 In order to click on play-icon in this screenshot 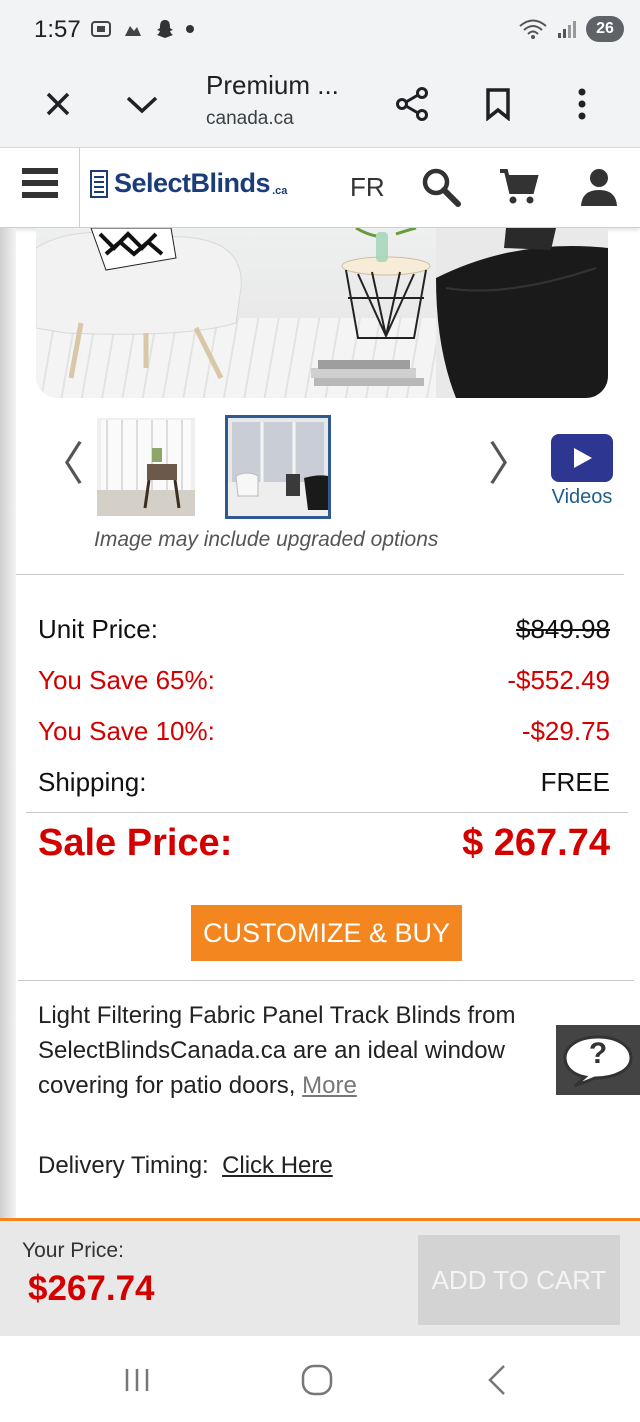, I will do `click(583, 458)`.